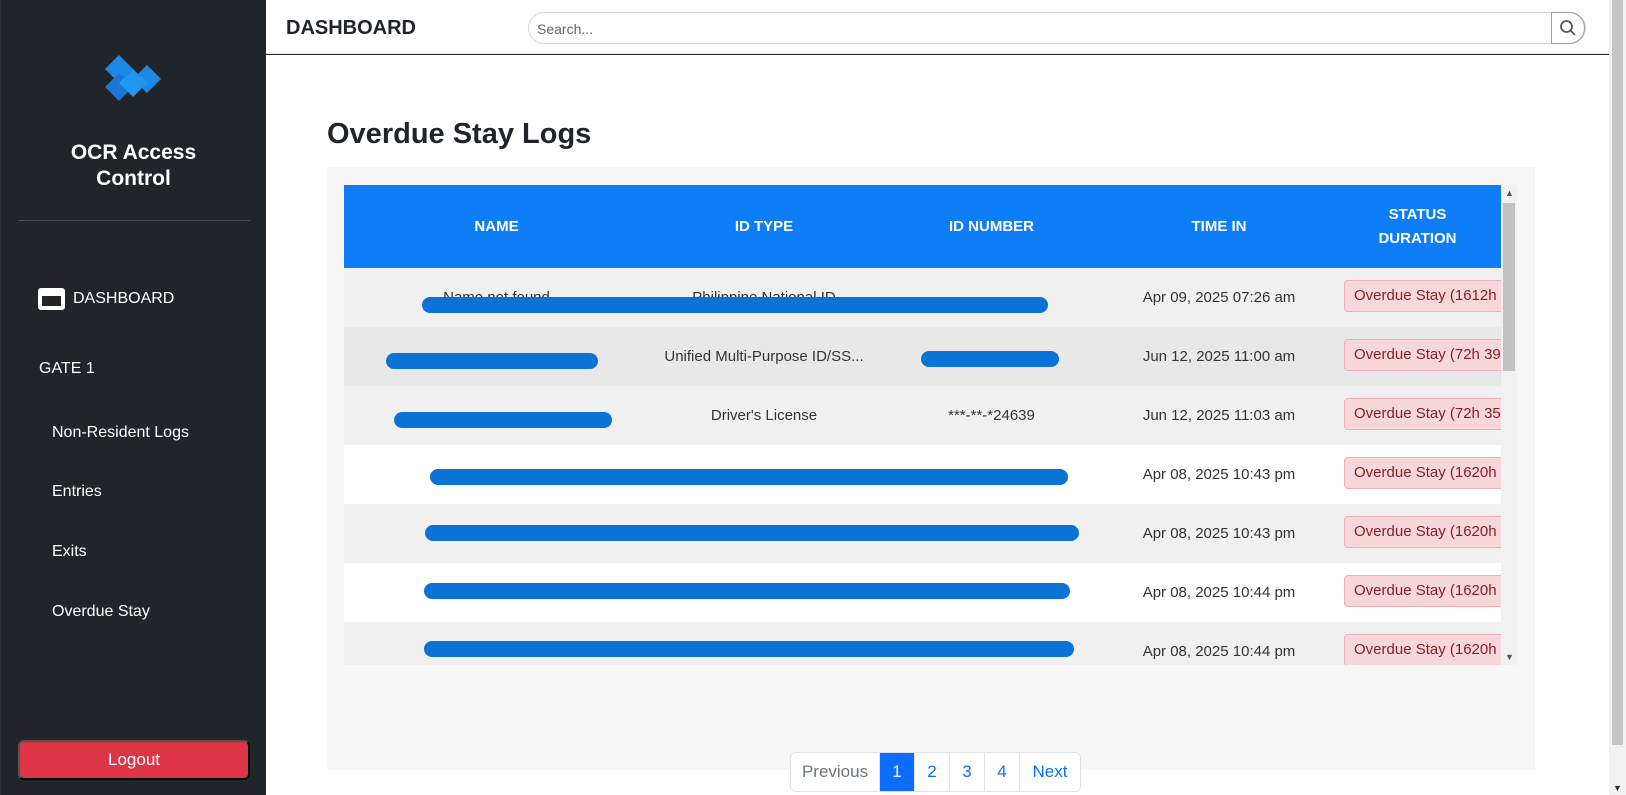 This screenshot has height=795, width=1626. Describe the element at coordinates (1219, 226) in the screenshot. I see `column-header-time-in: TIME IN` at that location.